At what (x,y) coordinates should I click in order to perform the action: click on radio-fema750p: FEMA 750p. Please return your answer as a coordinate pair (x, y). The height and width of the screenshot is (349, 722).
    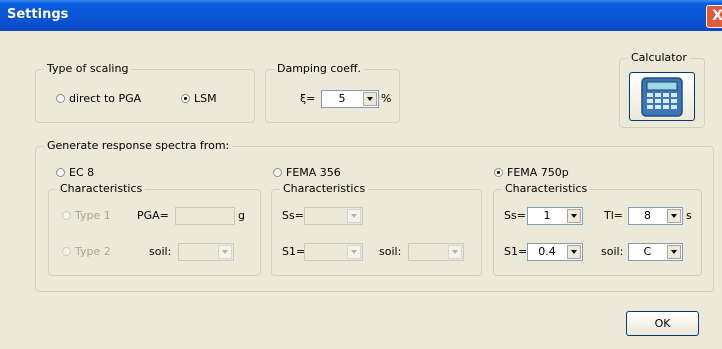
    Looking at the image, I should click on (531, 172).